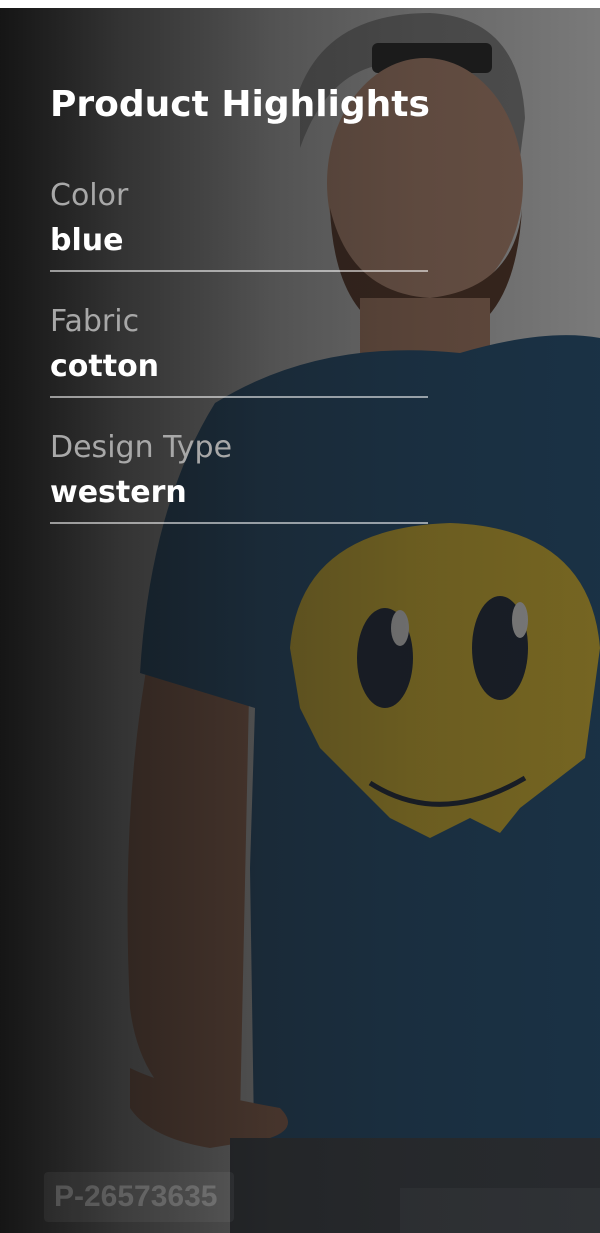 This screenshot has height=1233, width=600. What do you see at coordinates (300, 4) in the screenshot?
I see `status-strip` at bounding box center [300, 4].